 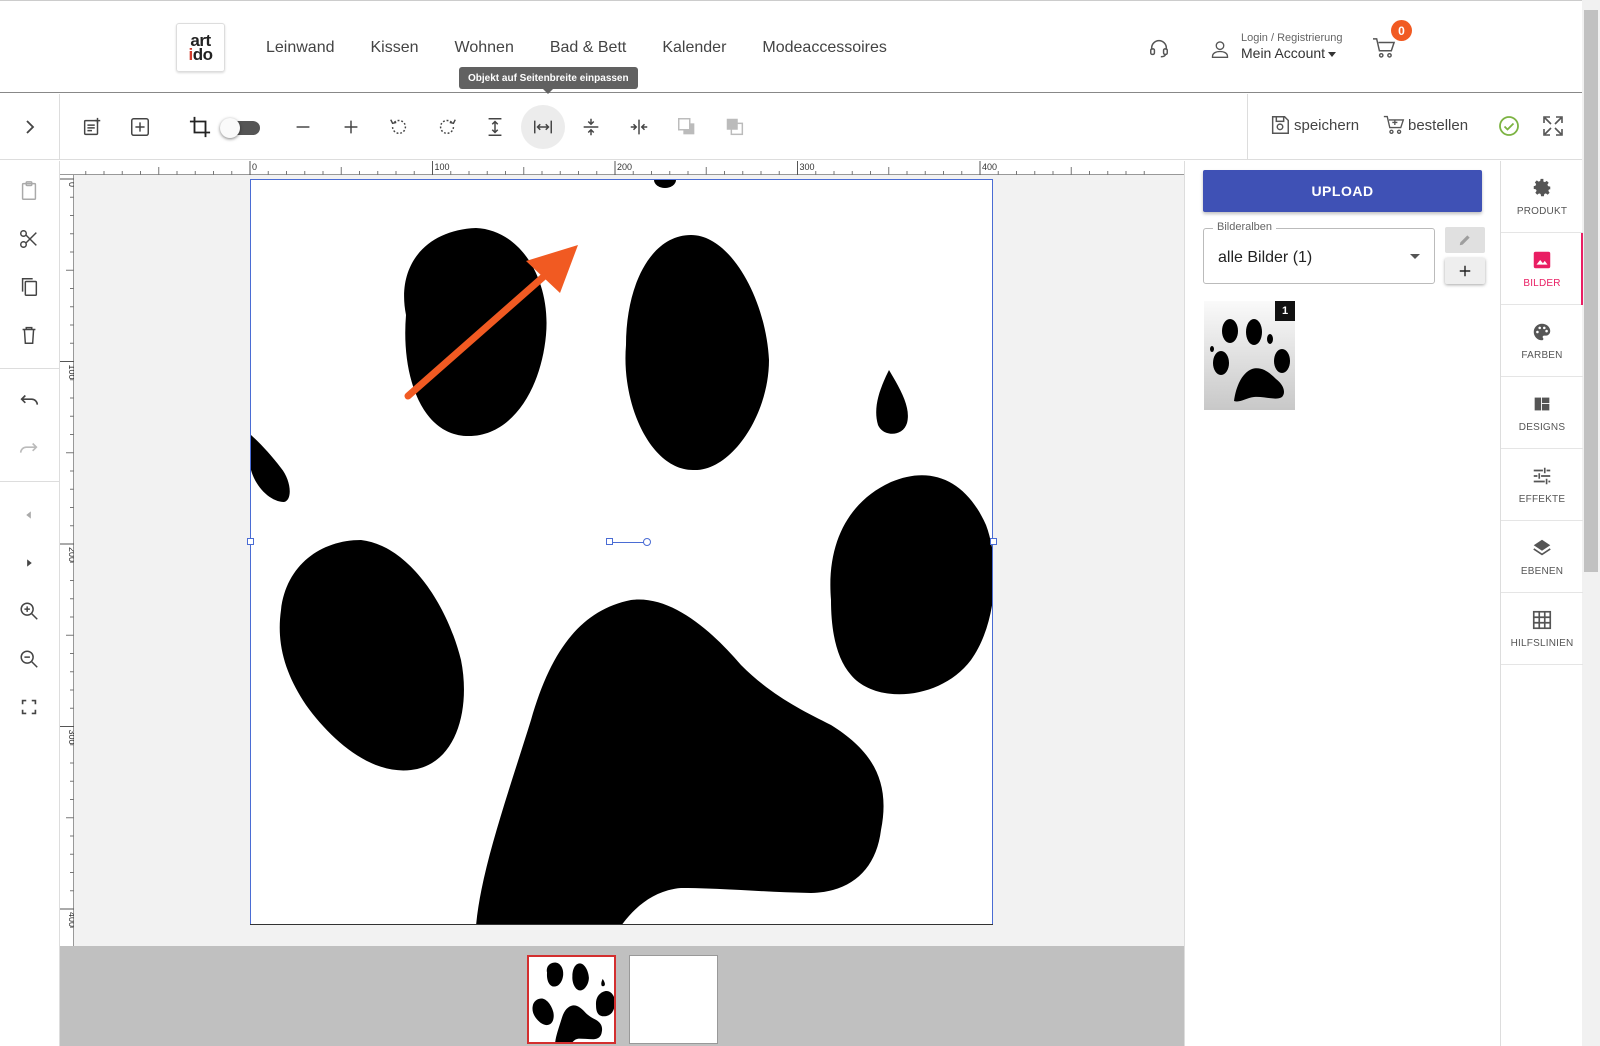 I want to click on fullscreen-icon, so click(x=1553, y=126).